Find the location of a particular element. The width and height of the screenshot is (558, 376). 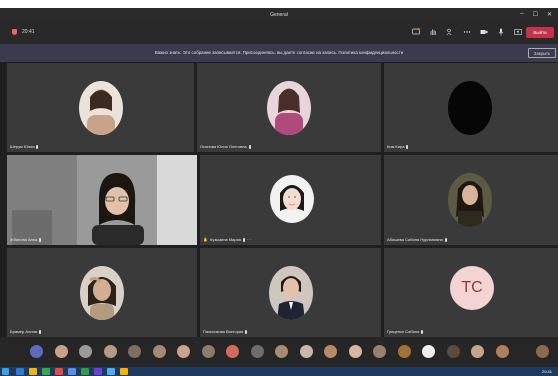

participant-strip is located at coordinates (279, 352).